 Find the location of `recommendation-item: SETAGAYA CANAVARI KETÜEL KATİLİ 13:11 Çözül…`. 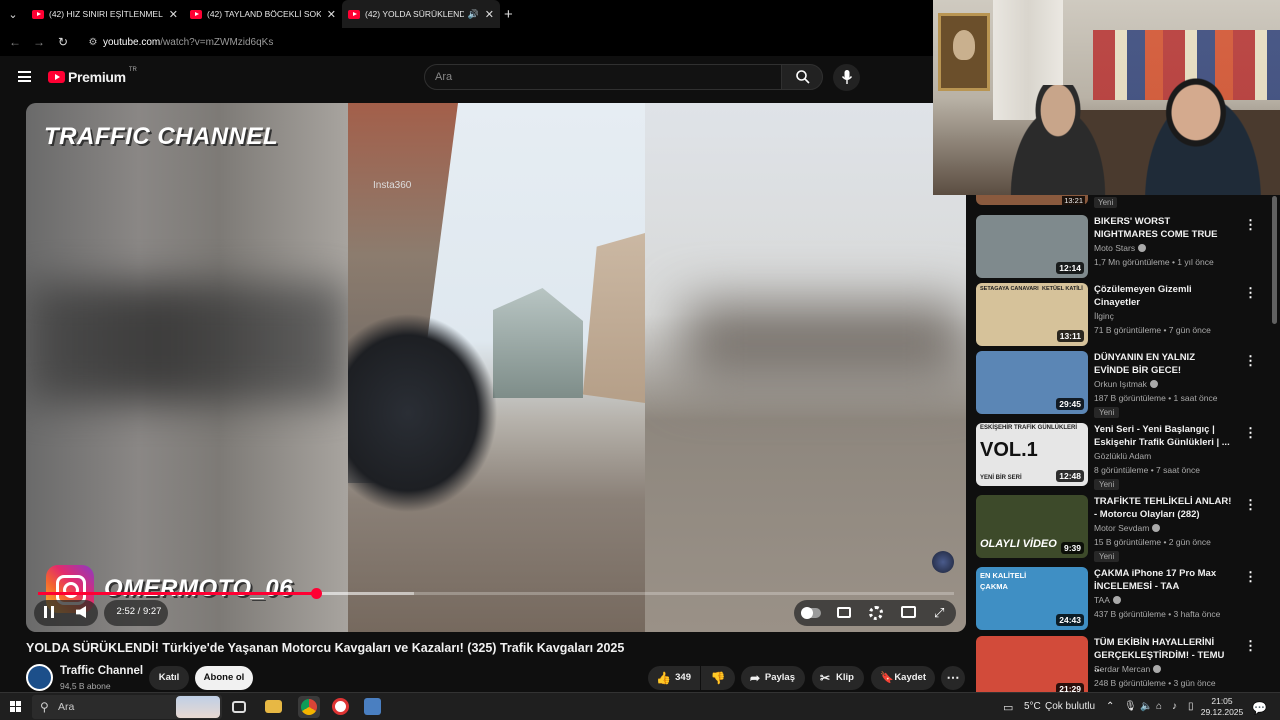

recommendation-item: SETAGAYA CANAVARI KETÜEL KATİLİ 13:11 Çözül… is located at coordinates (1126, 315).